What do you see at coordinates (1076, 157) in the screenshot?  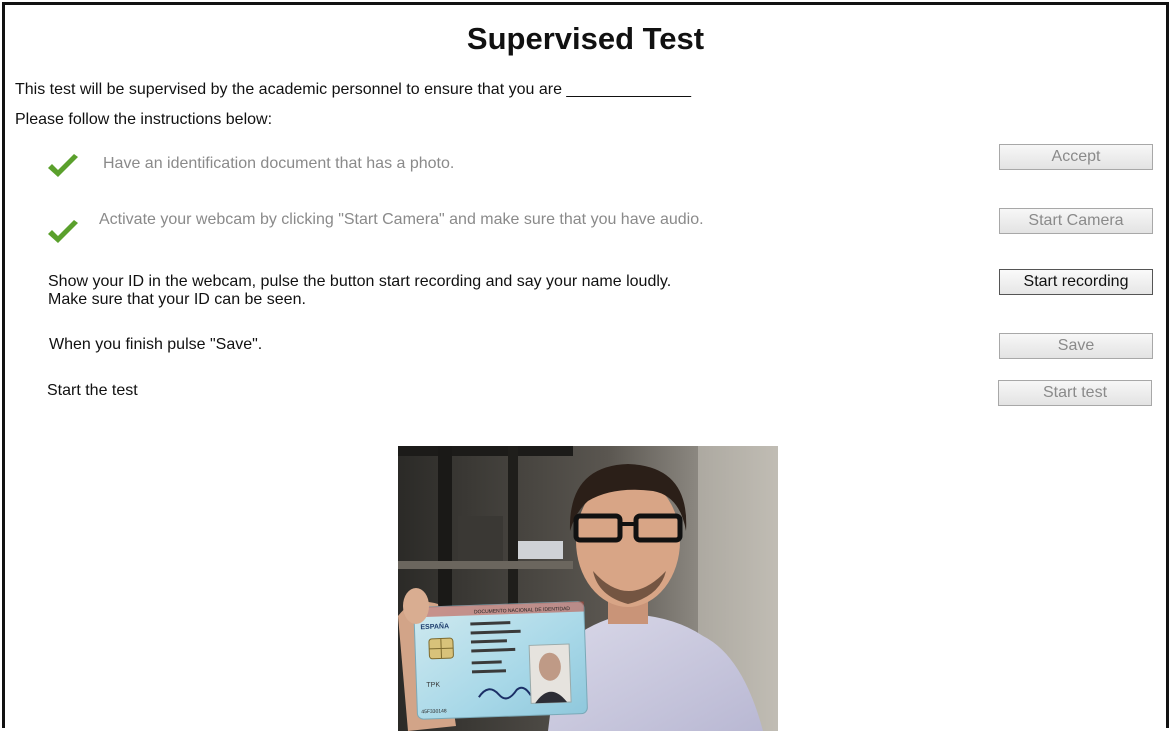 I see `accept-button: Accept` at bounding box center [1076, 157].